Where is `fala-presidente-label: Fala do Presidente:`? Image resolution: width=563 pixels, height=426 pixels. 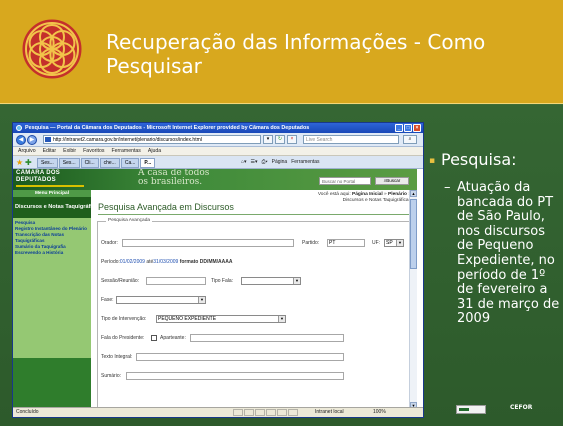 fala-presidente-label: Fala do Presidente: is located at coordinates (123, 338).